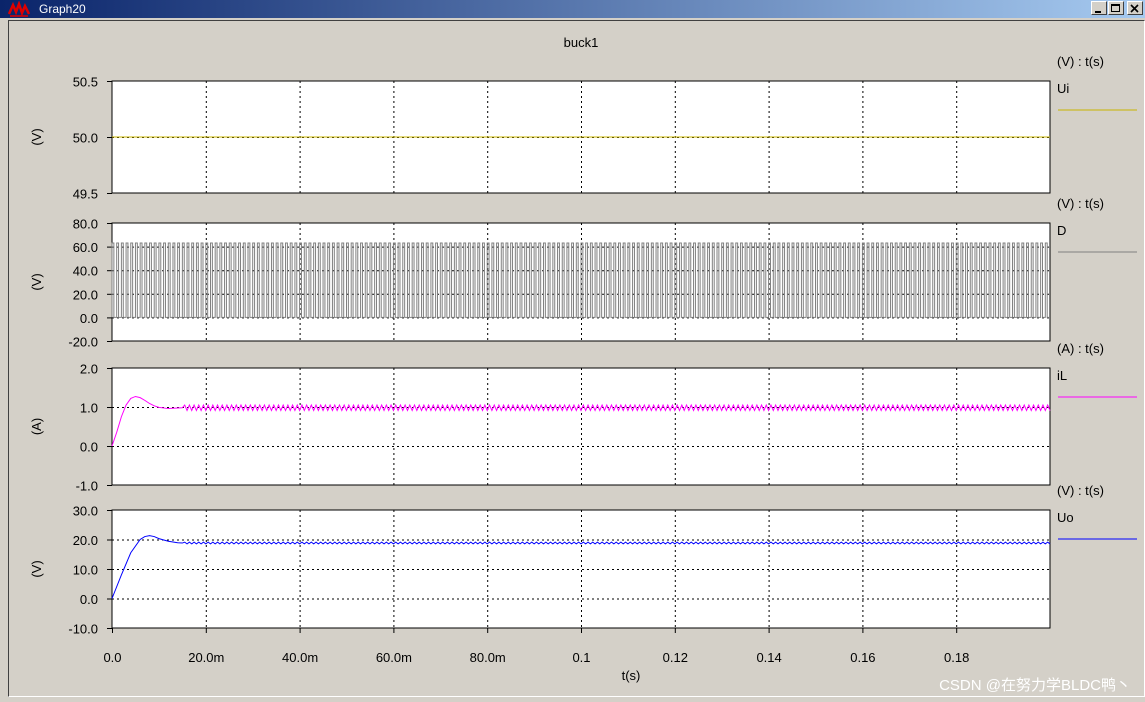 This screenshot has width=1145, height=702. What do you see at coordinates (1080, 348) in the screenshot?
I see `legend-units: (A) : t(s)` at bounding box center [1080, 348].